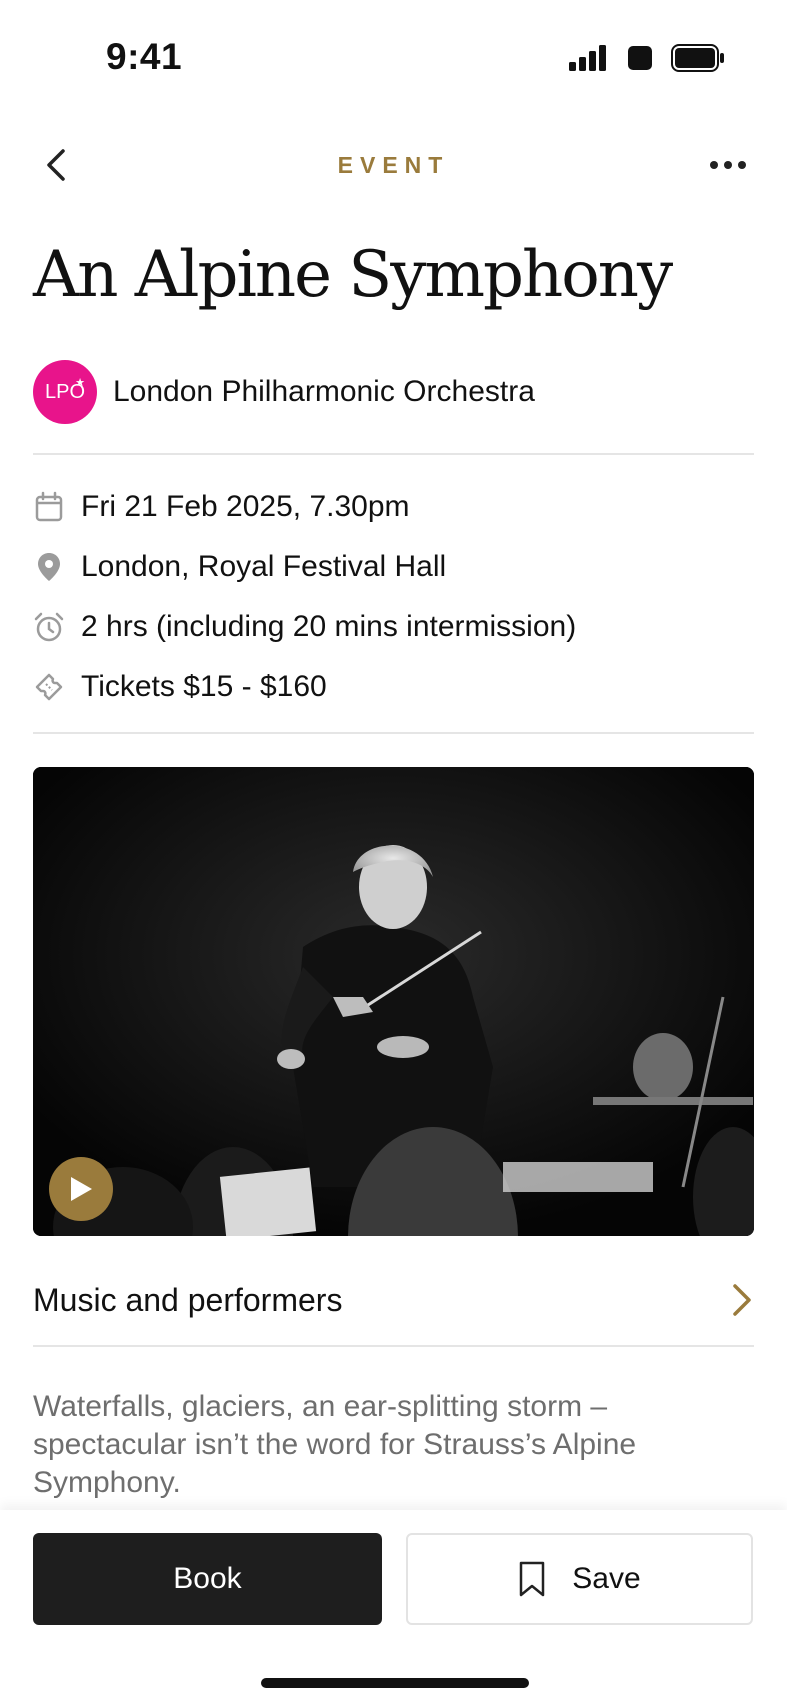 Image resolution: width=787 pixels, height=1705 pixels. Describe the element at coordinates (532, 1579) in the screenshot. I see `bookmark-icon` at that location.